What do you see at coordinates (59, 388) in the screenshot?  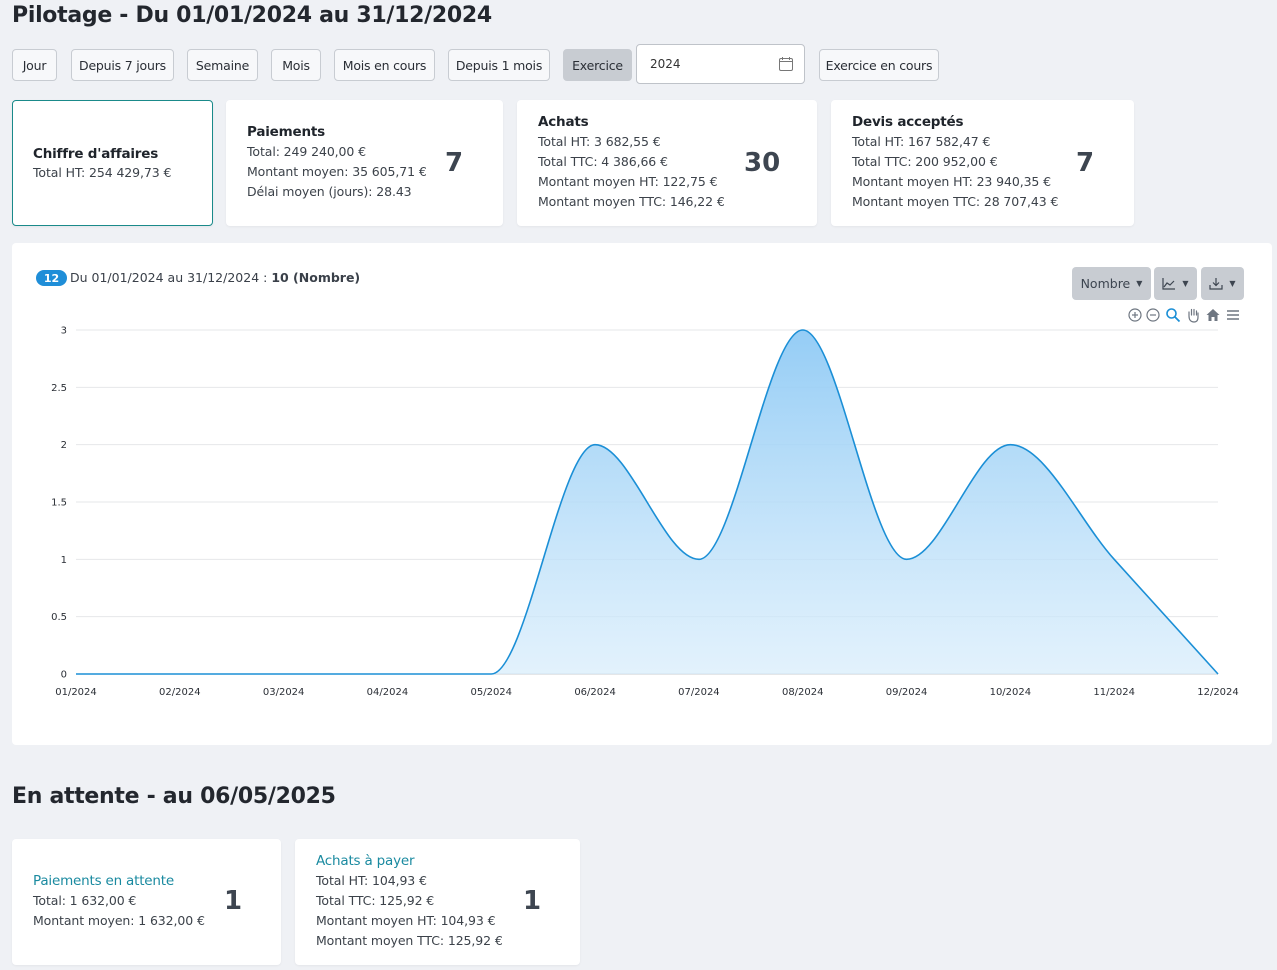 I see `y-tick-label: 2.5` at bounding box center [59, 388].